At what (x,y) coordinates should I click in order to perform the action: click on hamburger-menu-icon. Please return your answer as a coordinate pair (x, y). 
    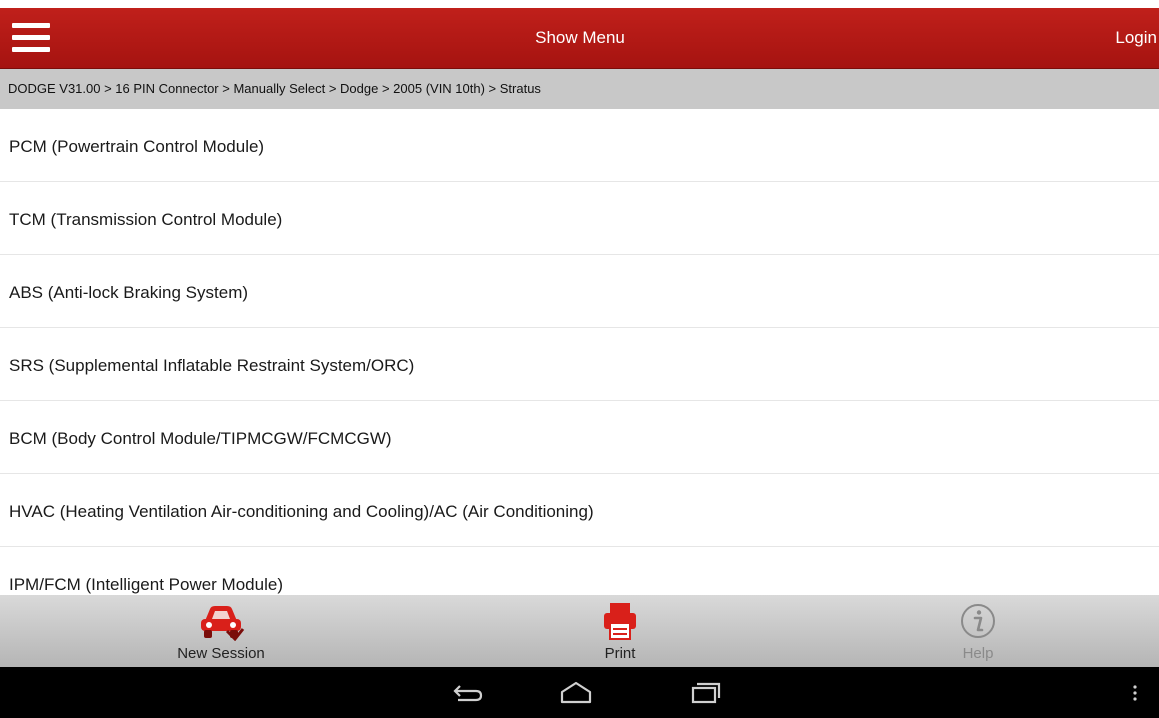
    Looking at the image, I should click on (34, 39).